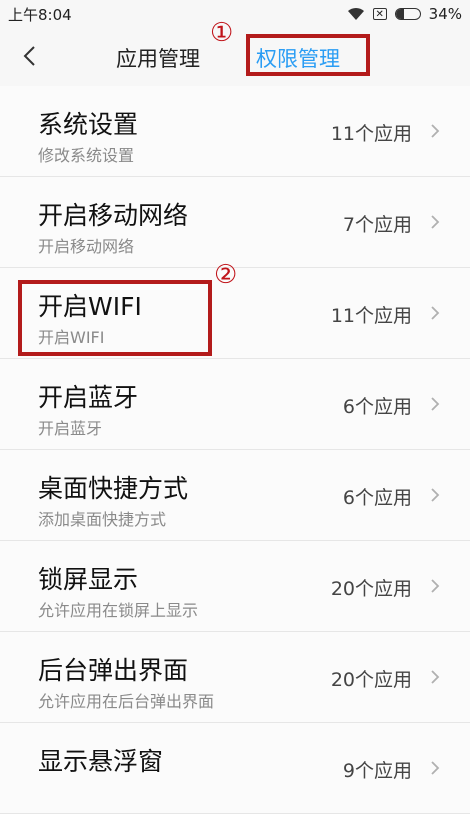 This screenshot has width=470, height=814. What do you see at coordinates (235, 586) in the screenshot?
I see `permission-row: 锁屏显示允许应用在锁屏上显示 20个应用` at bounding box center [235, 586].